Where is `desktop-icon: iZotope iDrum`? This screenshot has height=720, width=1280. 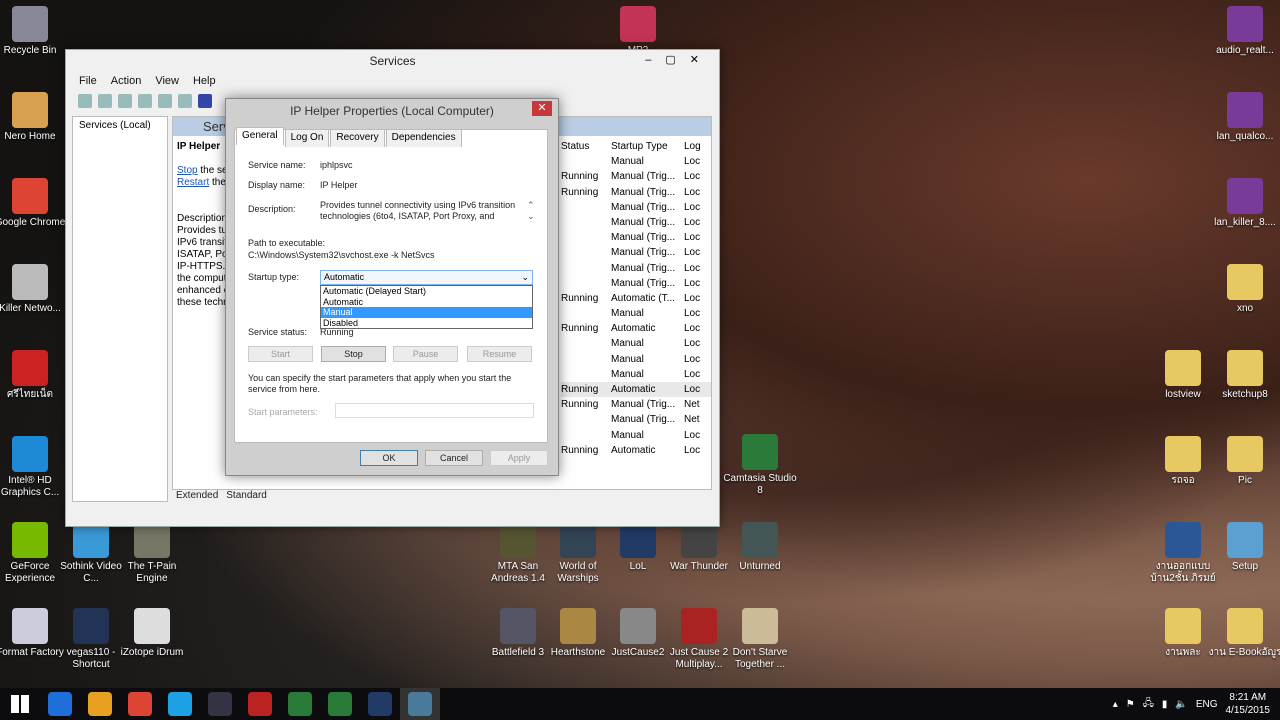
desktop-icon: iZotope iDrum is located at coordinates (152, 633).